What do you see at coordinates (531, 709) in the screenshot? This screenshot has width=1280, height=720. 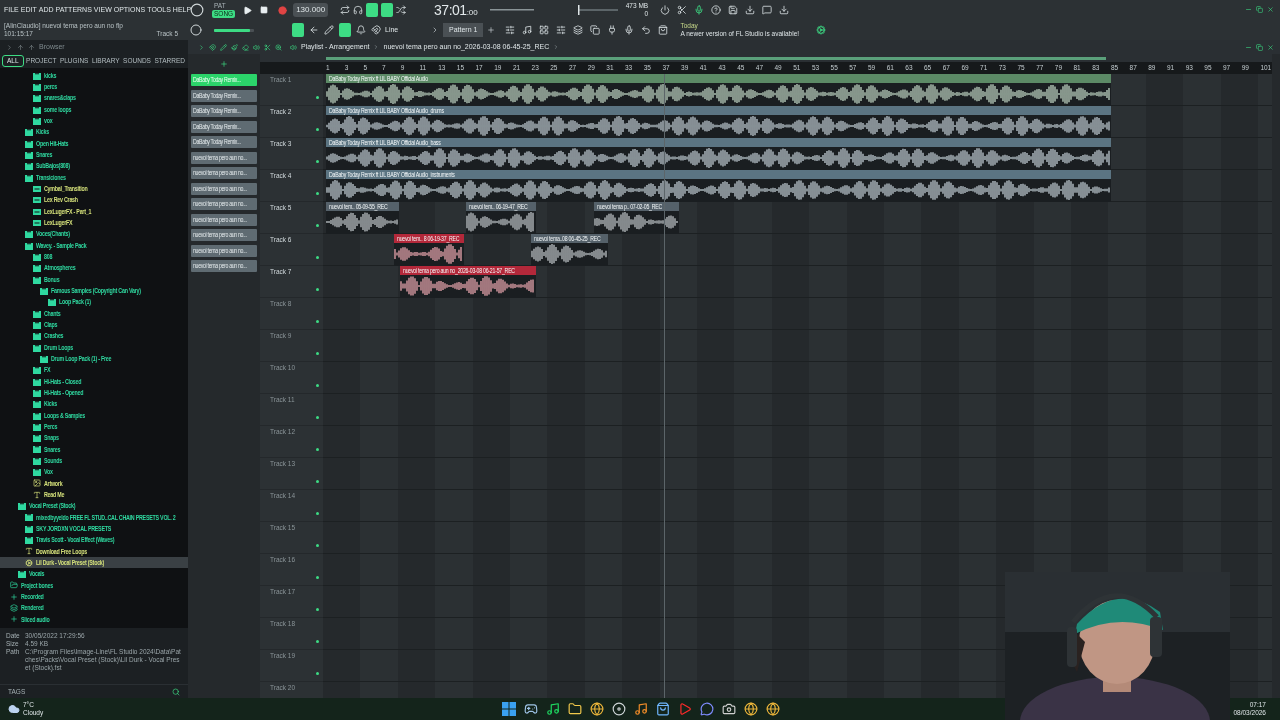 I see `gamepad-icon` at bounding box center [531, 709].